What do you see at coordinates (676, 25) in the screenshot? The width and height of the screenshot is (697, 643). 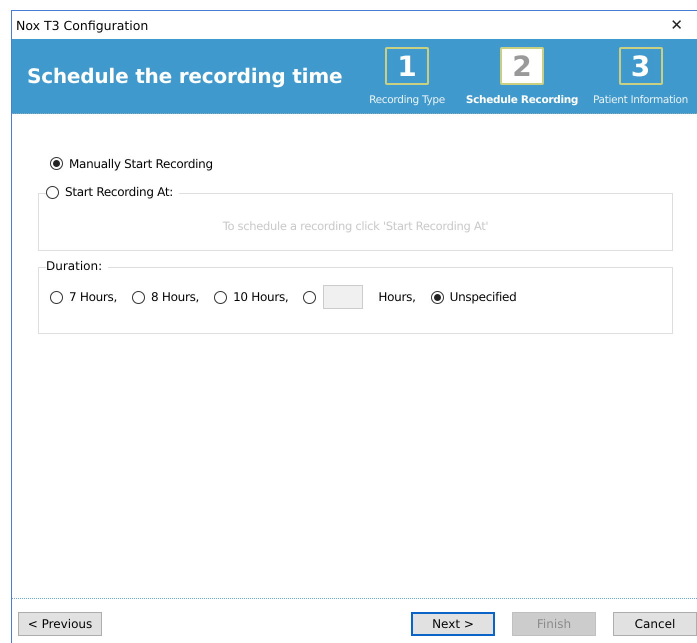 I see `close-icon: ✕` at bounding box center [676, 25].